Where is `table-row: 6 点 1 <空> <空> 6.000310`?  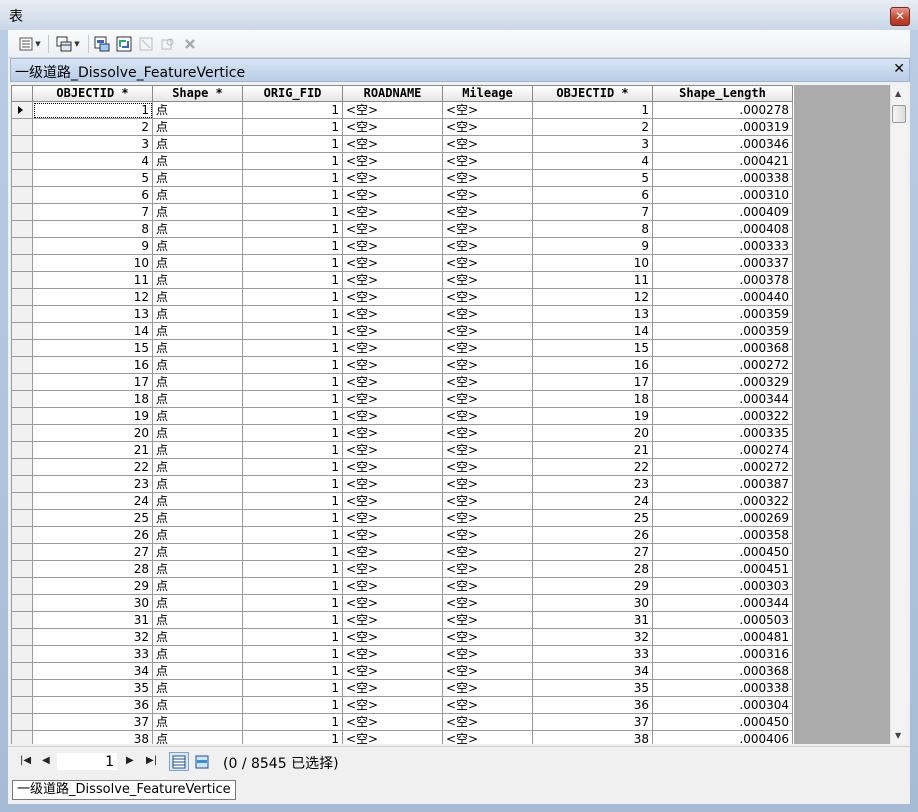
table-row: 6 点 1 <空> <空> 6.000310 is located at coordinates (402, 195).